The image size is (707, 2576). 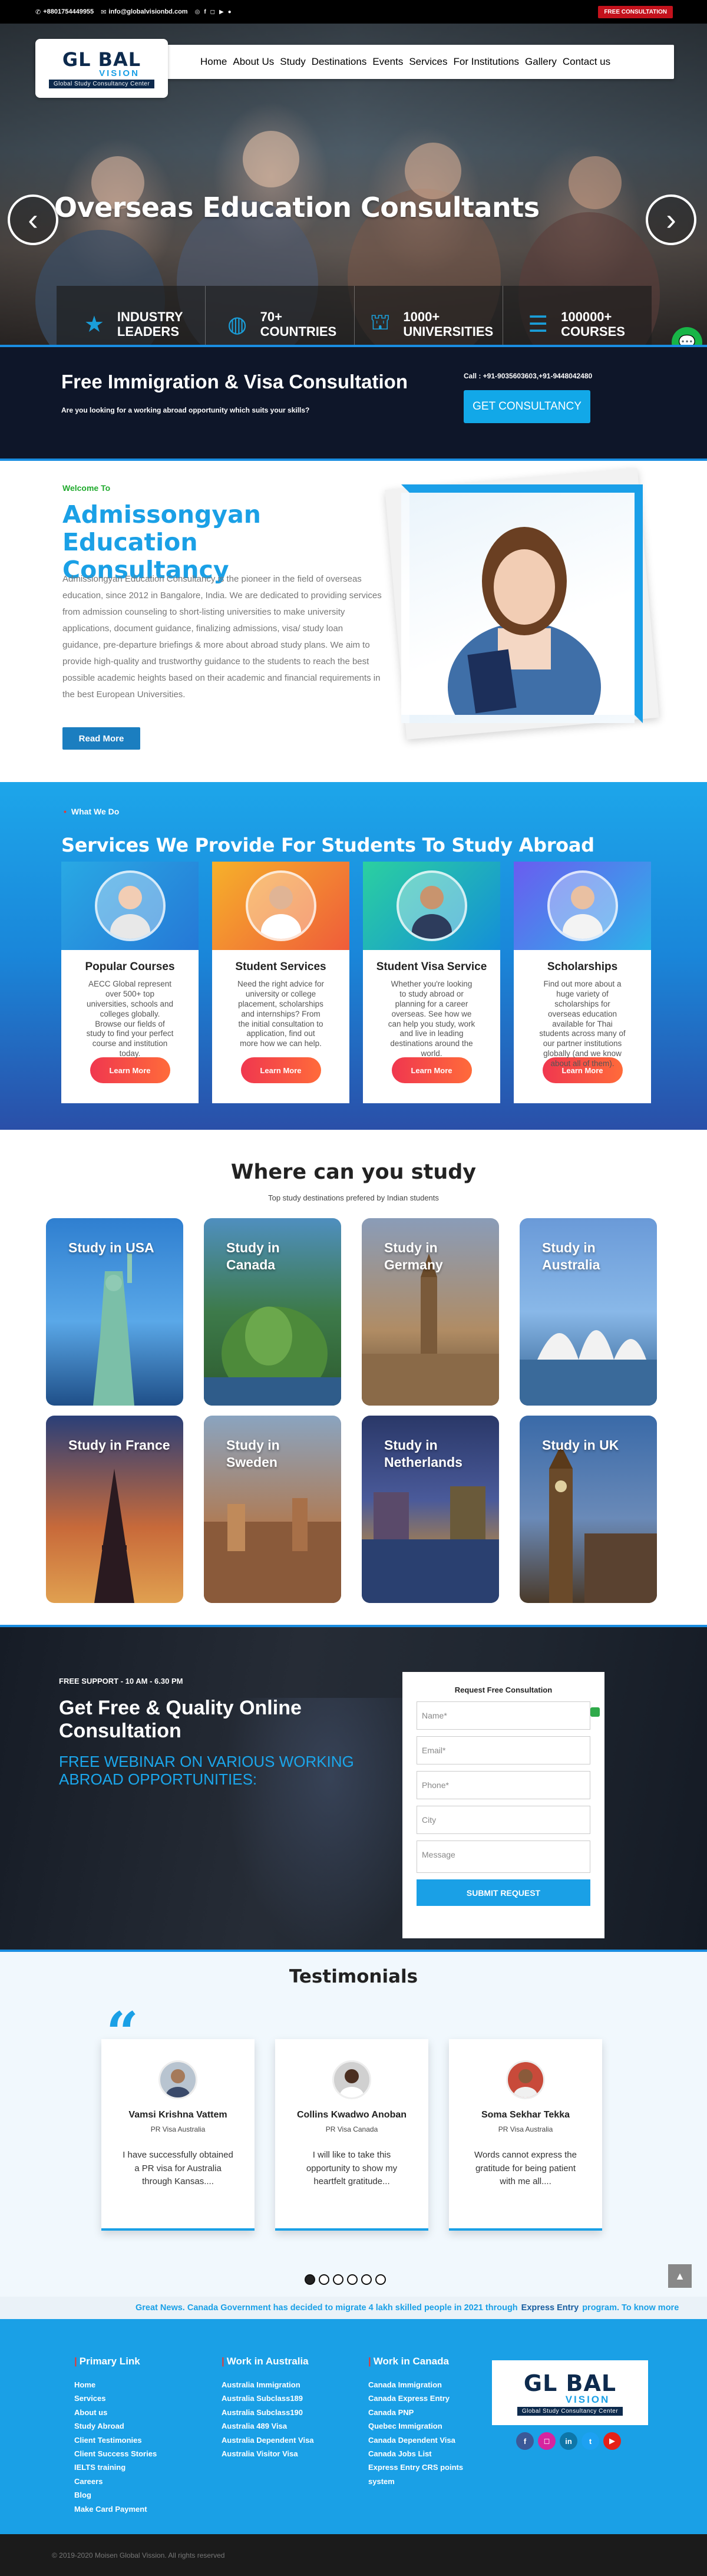 What do you see at coordinates (115, 2412) in the screenshot?
I see `footer-link: About us` at bounding box center [115, 2412].